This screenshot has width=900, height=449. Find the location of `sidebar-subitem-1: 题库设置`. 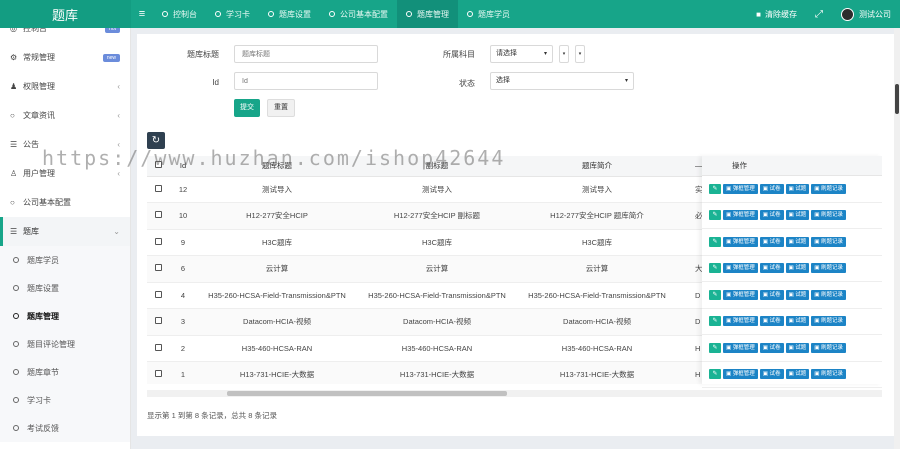

sidebar-subitem-1: 题库设置 is located at coordinates (65, 288).